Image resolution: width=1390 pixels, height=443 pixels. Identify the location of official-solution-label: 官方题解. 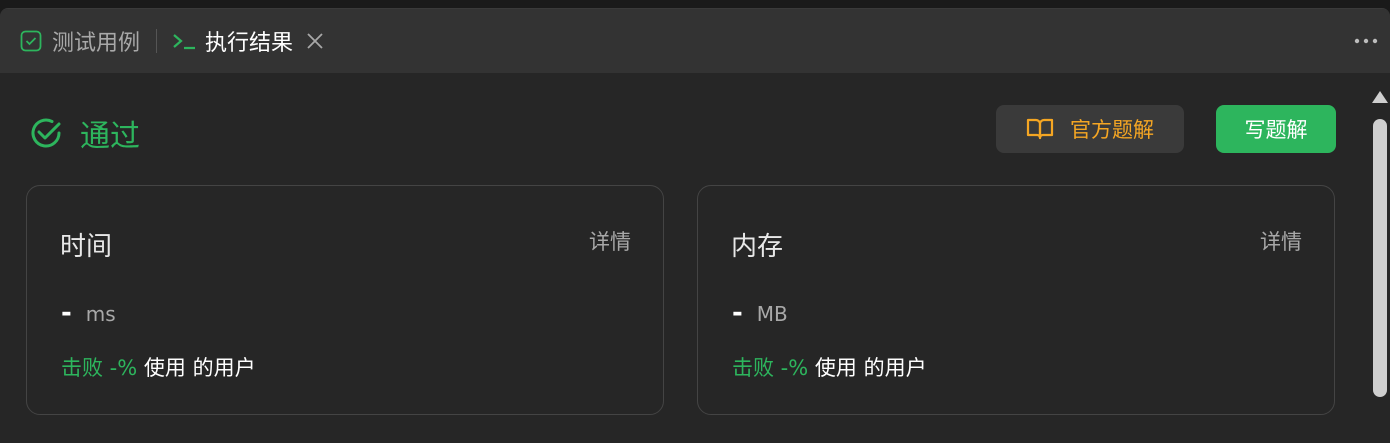
(1112, 130).